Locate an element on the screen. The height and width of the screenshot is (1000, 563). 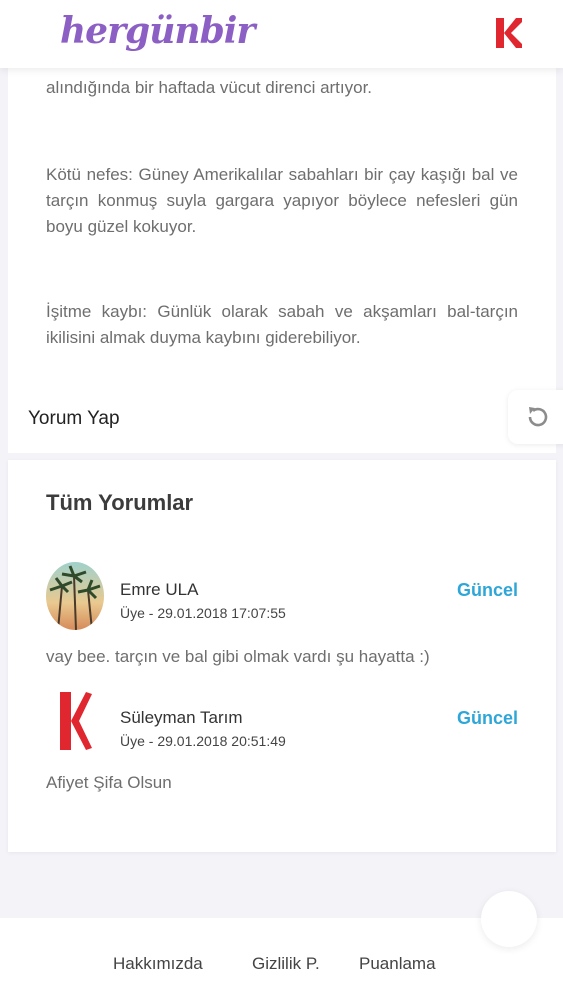
footer-link-rating: Puanlama is located at coordinates (397, 964).